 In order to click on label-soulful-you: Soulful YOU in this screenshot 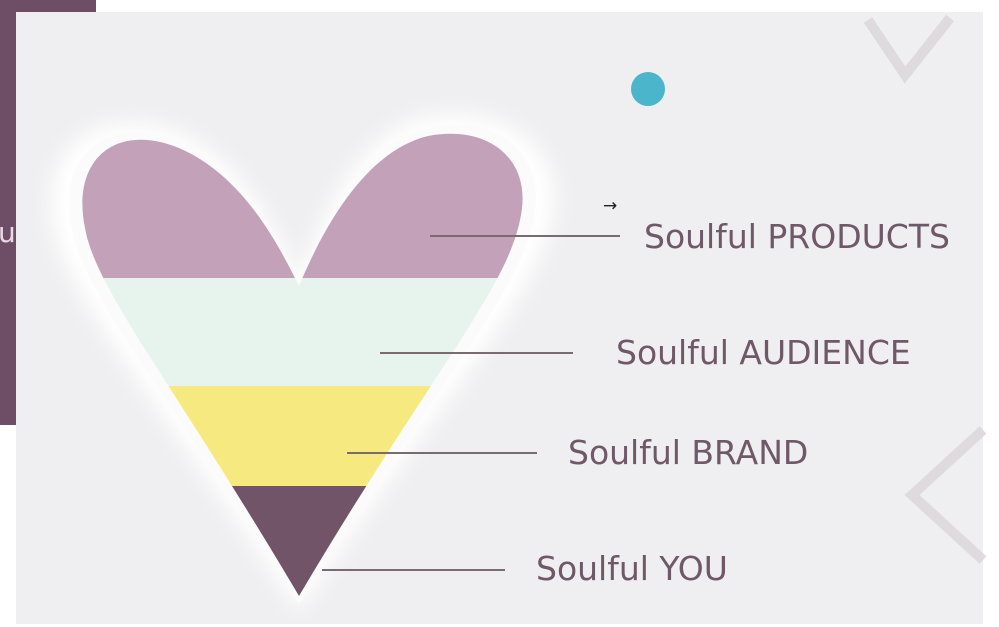, I will do `click(632, 568)`.